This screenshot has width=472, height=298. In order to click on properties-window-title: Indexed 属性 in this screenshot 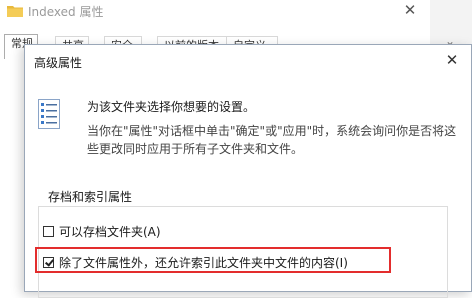, I will do `click(66, 12)`.